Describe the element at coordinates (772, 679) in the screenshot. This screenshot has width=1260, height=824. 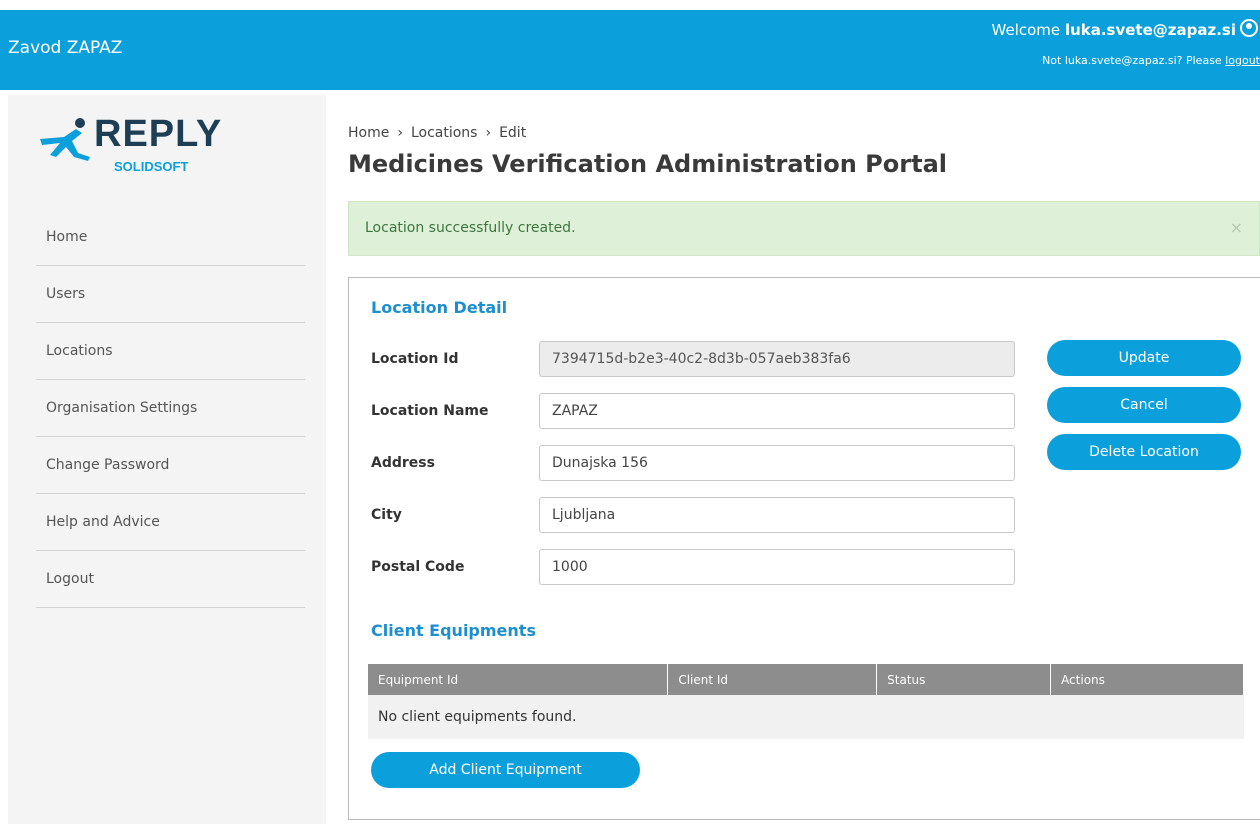
I see `column-client-id: Client Id` at that location.